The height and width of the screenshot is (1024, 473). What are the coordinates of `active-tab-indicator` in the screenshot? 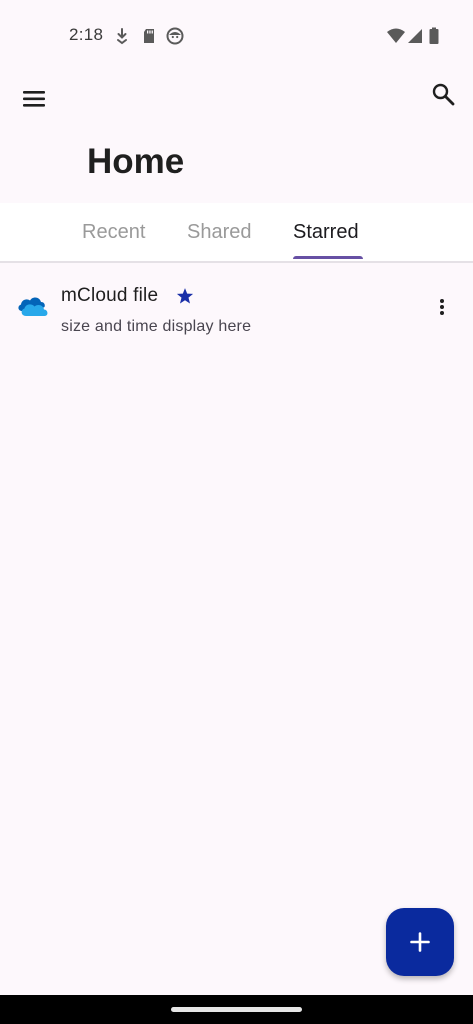 It's located at (328, 257).